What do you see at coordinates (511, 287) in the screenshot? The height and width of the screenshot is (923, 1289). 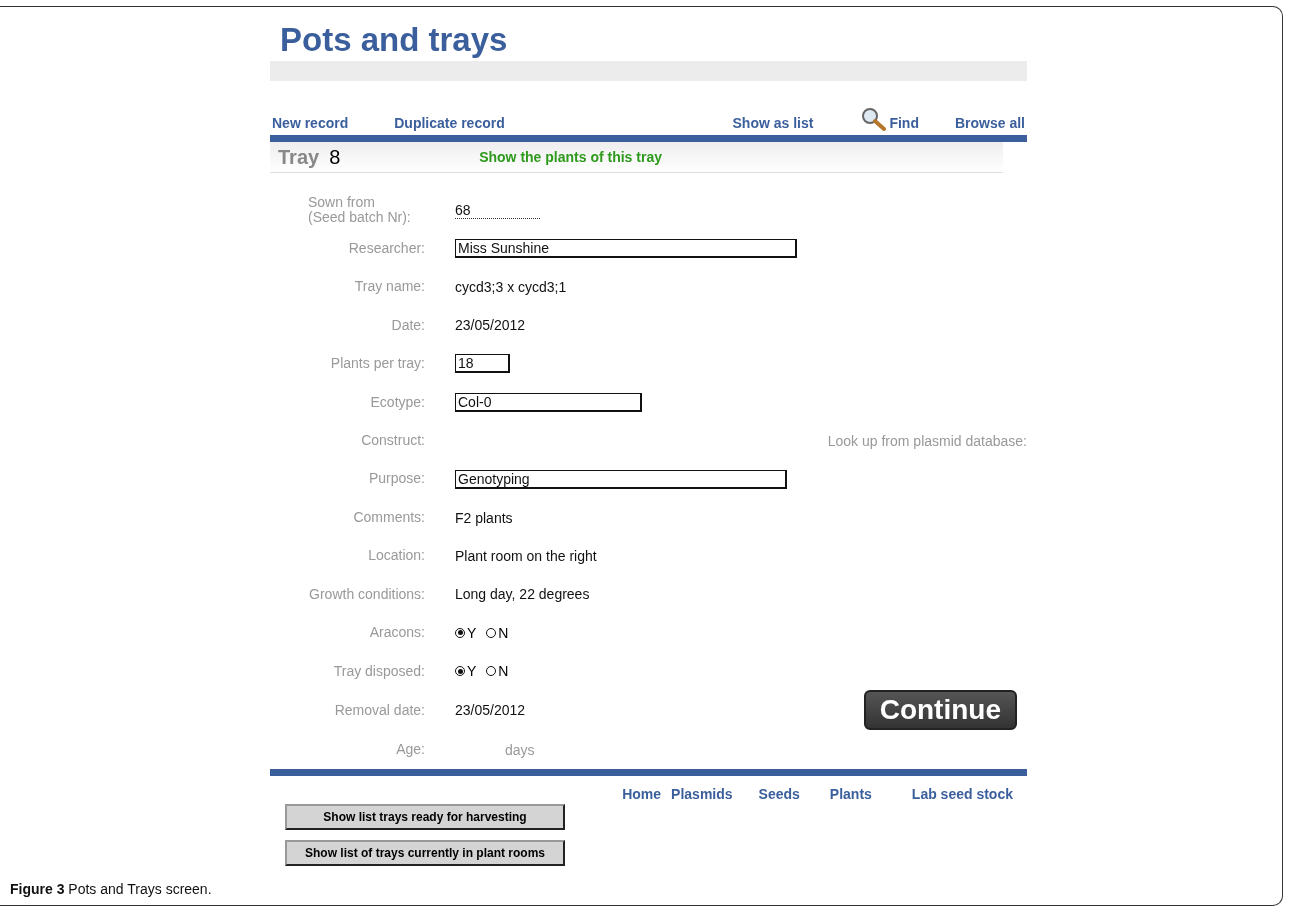 I see `field-value: cycd3;3 x cycd3;1` at bounding box center [511, 287].